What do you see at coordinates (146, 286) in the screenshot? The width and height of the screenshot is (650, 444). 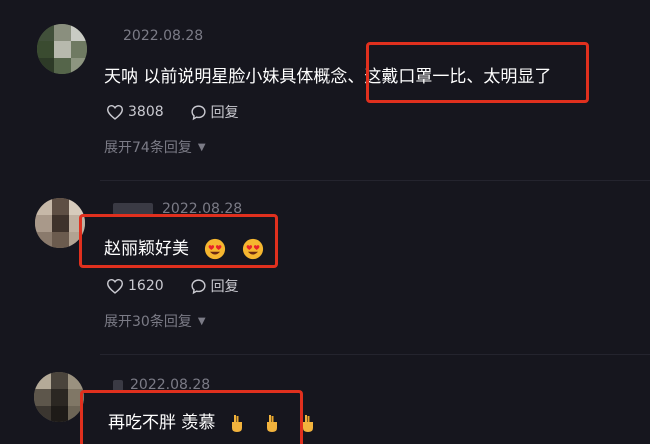 I see `like-count: 1620` at bounding box center [146, 286].